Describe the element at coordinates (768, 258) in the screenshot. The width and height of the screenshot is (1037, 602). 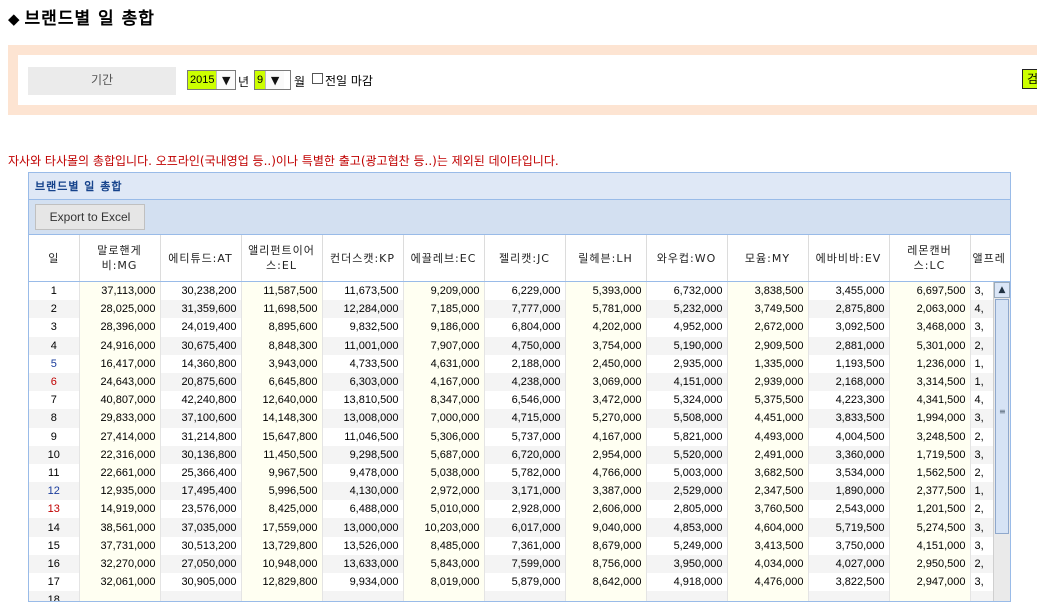
I see `column-header: 모윰:MY` at that location.